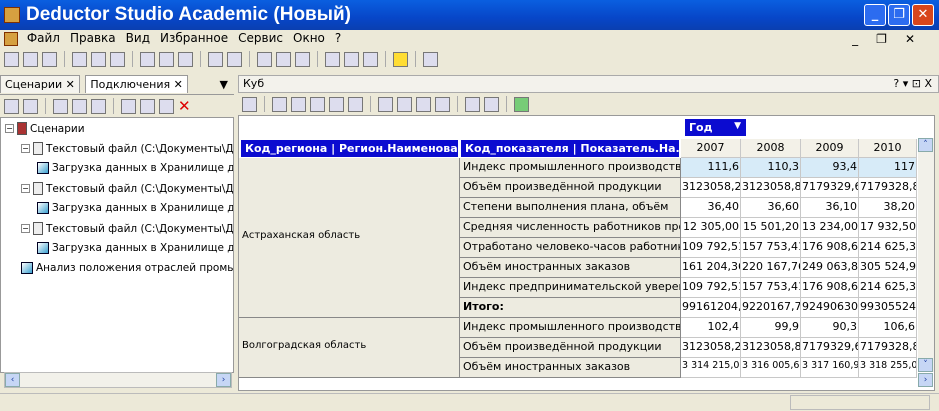 This screenshot has width=939, height=411. What do you see at coordinates (859, 39) in the screenshot?
I see `mdi-minimize: _` at bounding box center [859, 39].